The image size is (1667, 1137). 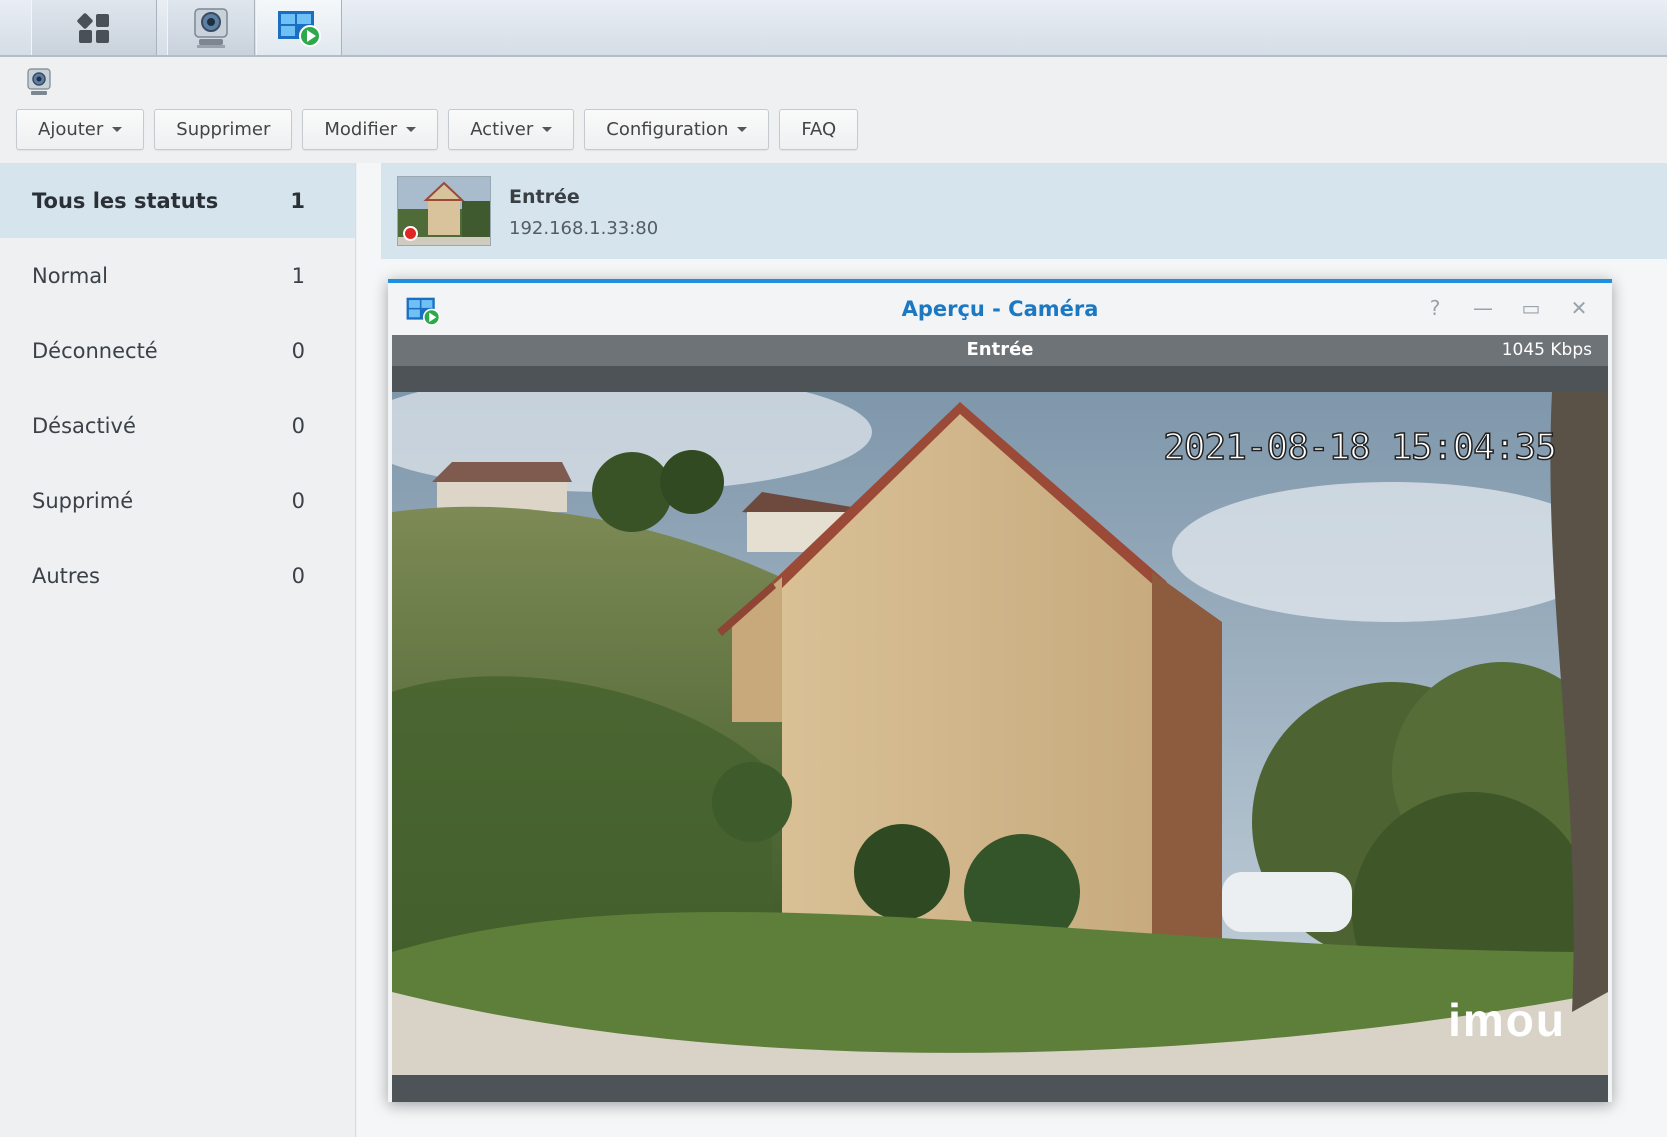 What do you see at coordinates (1531, 308) in the screenshot?
I see `maximize-icon: ▭` at bounding box center [1531, 308].